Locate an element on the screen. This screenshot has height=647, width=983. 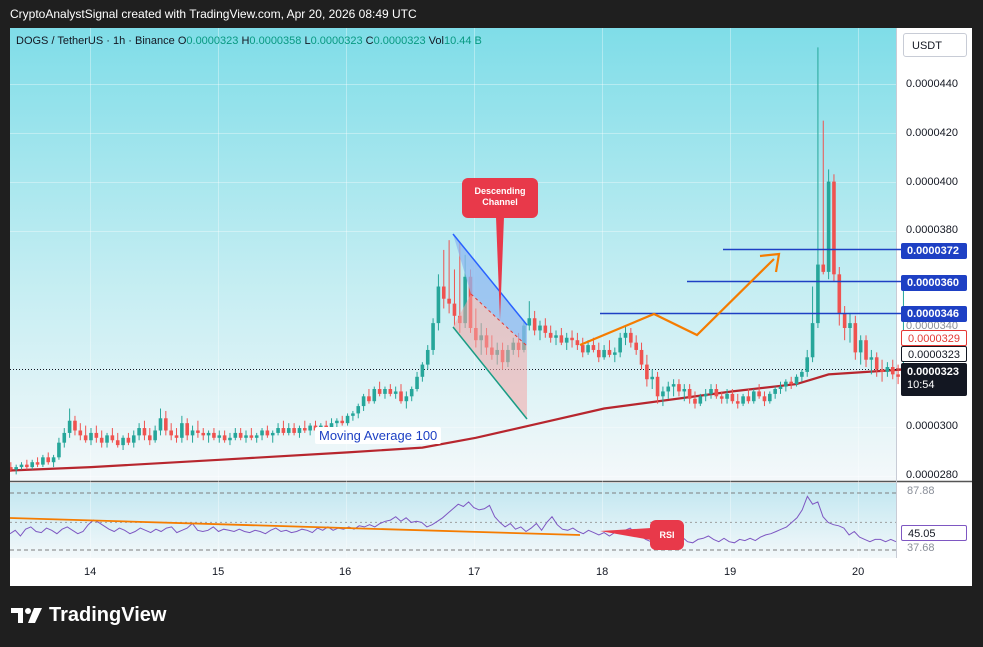
symbol-label: DOGS / TetherUS · 1h · Binance is located at coordinates (95, 41).